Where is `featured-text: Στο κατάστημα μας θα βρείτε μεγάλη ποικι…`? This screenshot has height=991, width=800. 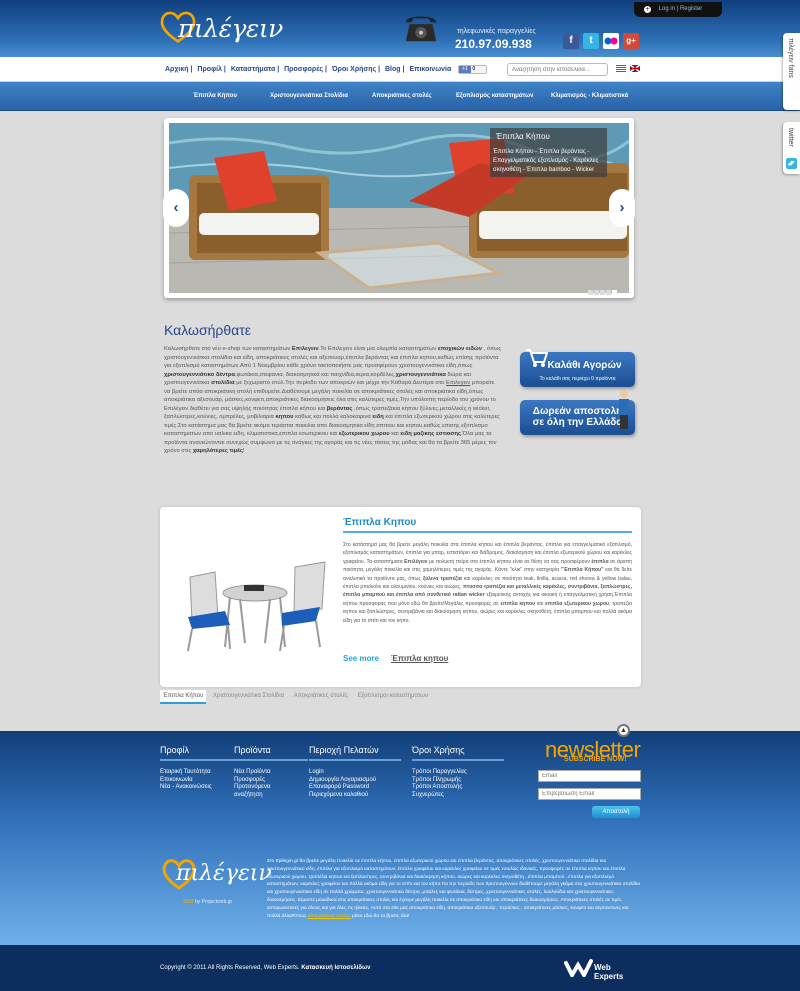 featured-text: Στο κατάστημα μας θα βρείτε μεγάλη ποικι… is located at coordinates (488, 583).